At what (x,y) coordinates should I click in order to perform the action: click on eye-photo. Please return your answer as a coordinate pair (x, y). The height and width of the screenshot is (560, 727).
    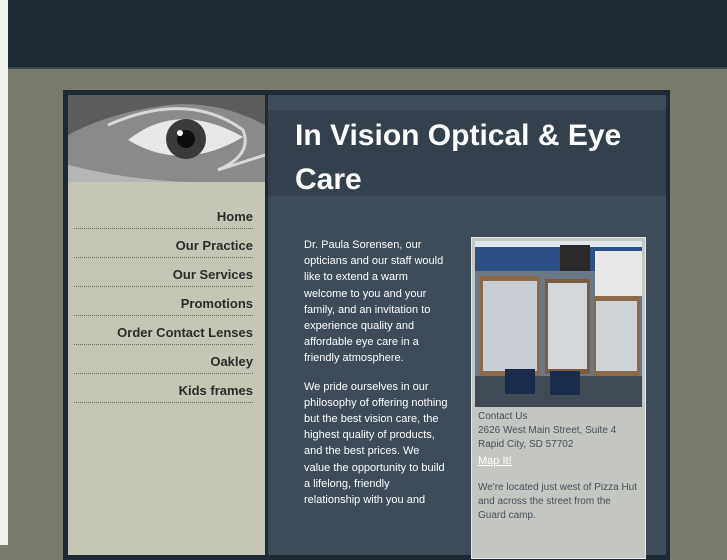
    Looking at the image, I should click on (166, 138).